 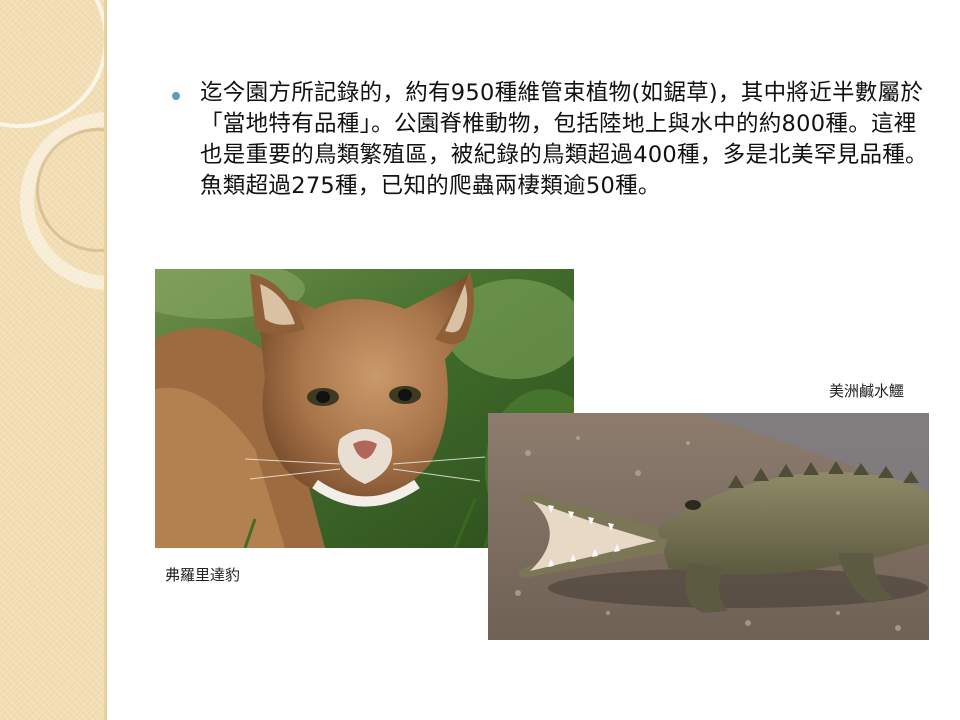 I want to click on sidebar-edge, so click(x=105, y=360).